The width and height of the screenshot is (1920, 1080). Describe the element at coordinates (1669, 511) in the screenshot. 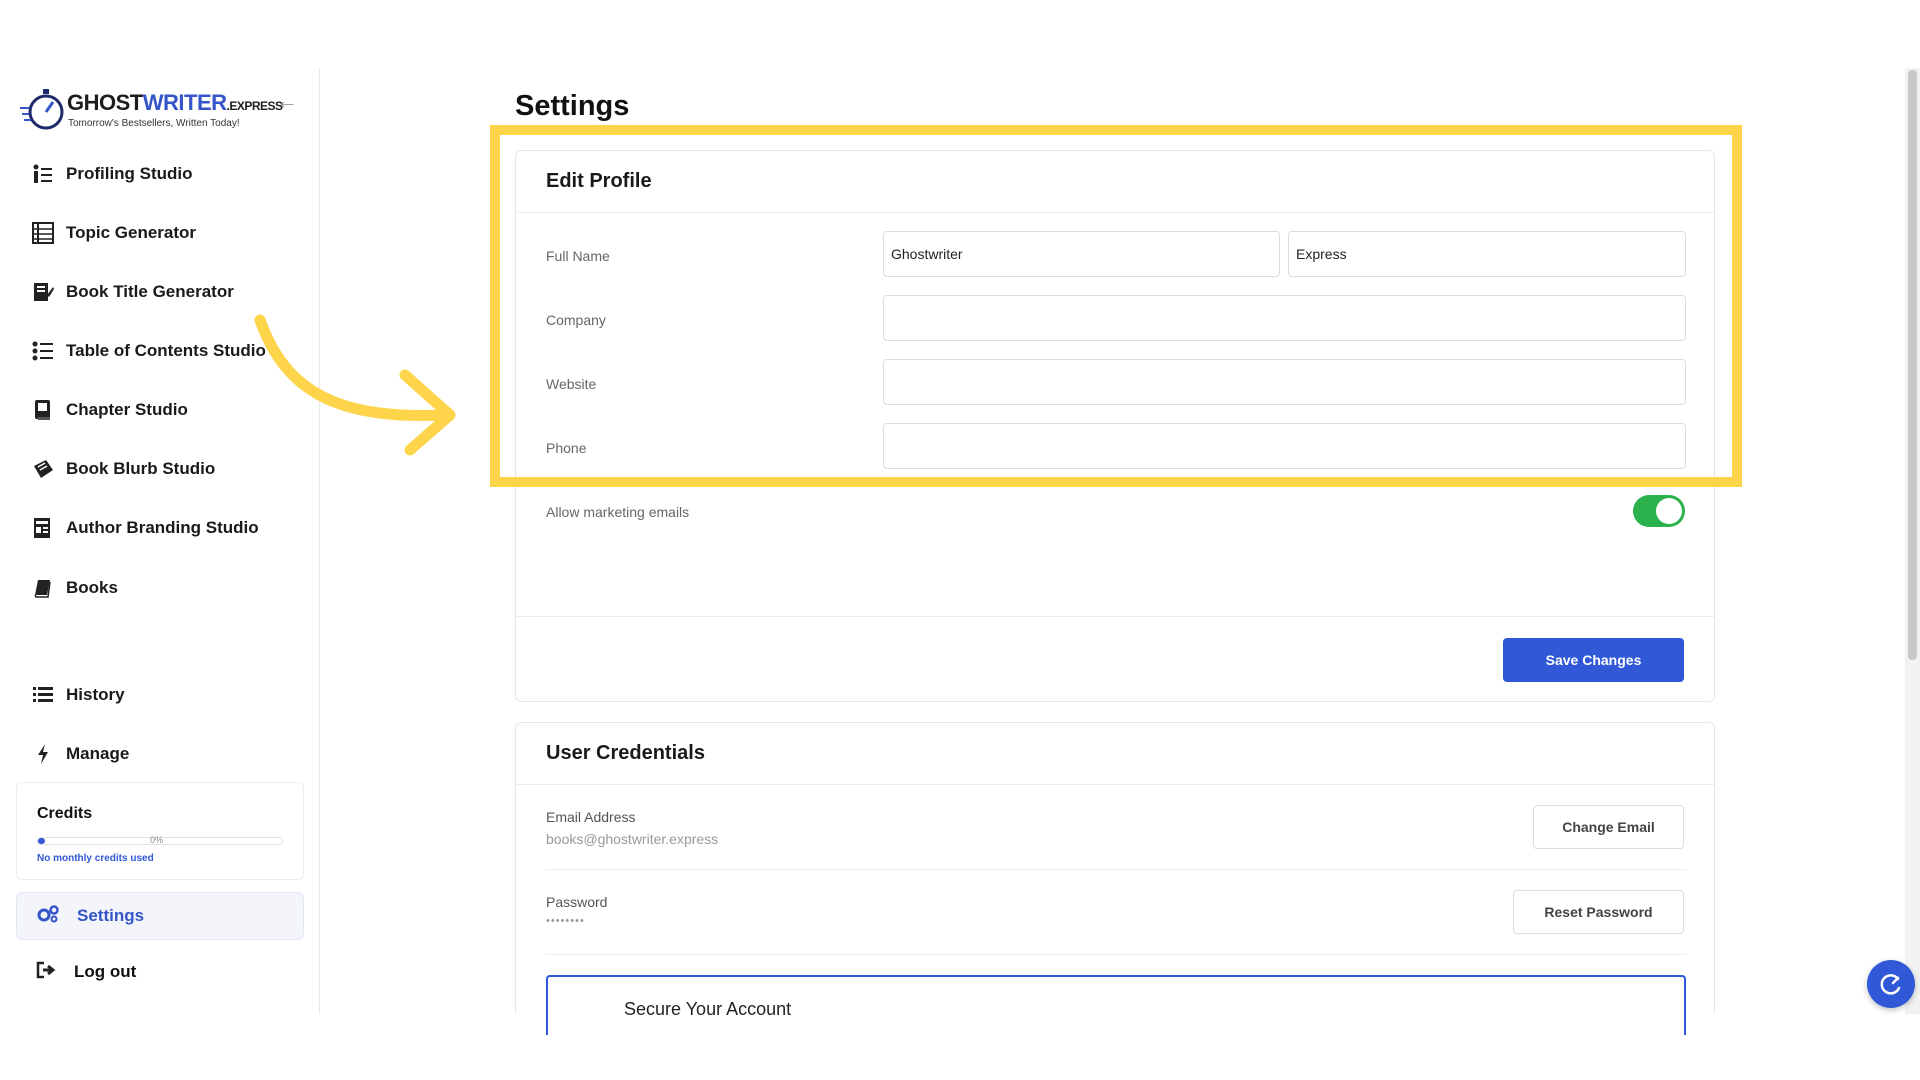

I see `toggle-knob` at that location.